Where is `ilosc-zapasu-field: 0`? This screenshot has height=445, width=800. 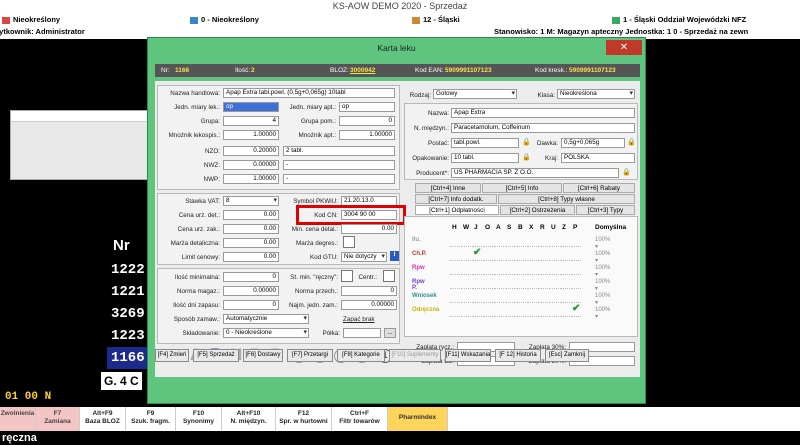
ilosc-zapasu-field: 0 is located at coordinates (251, 305).